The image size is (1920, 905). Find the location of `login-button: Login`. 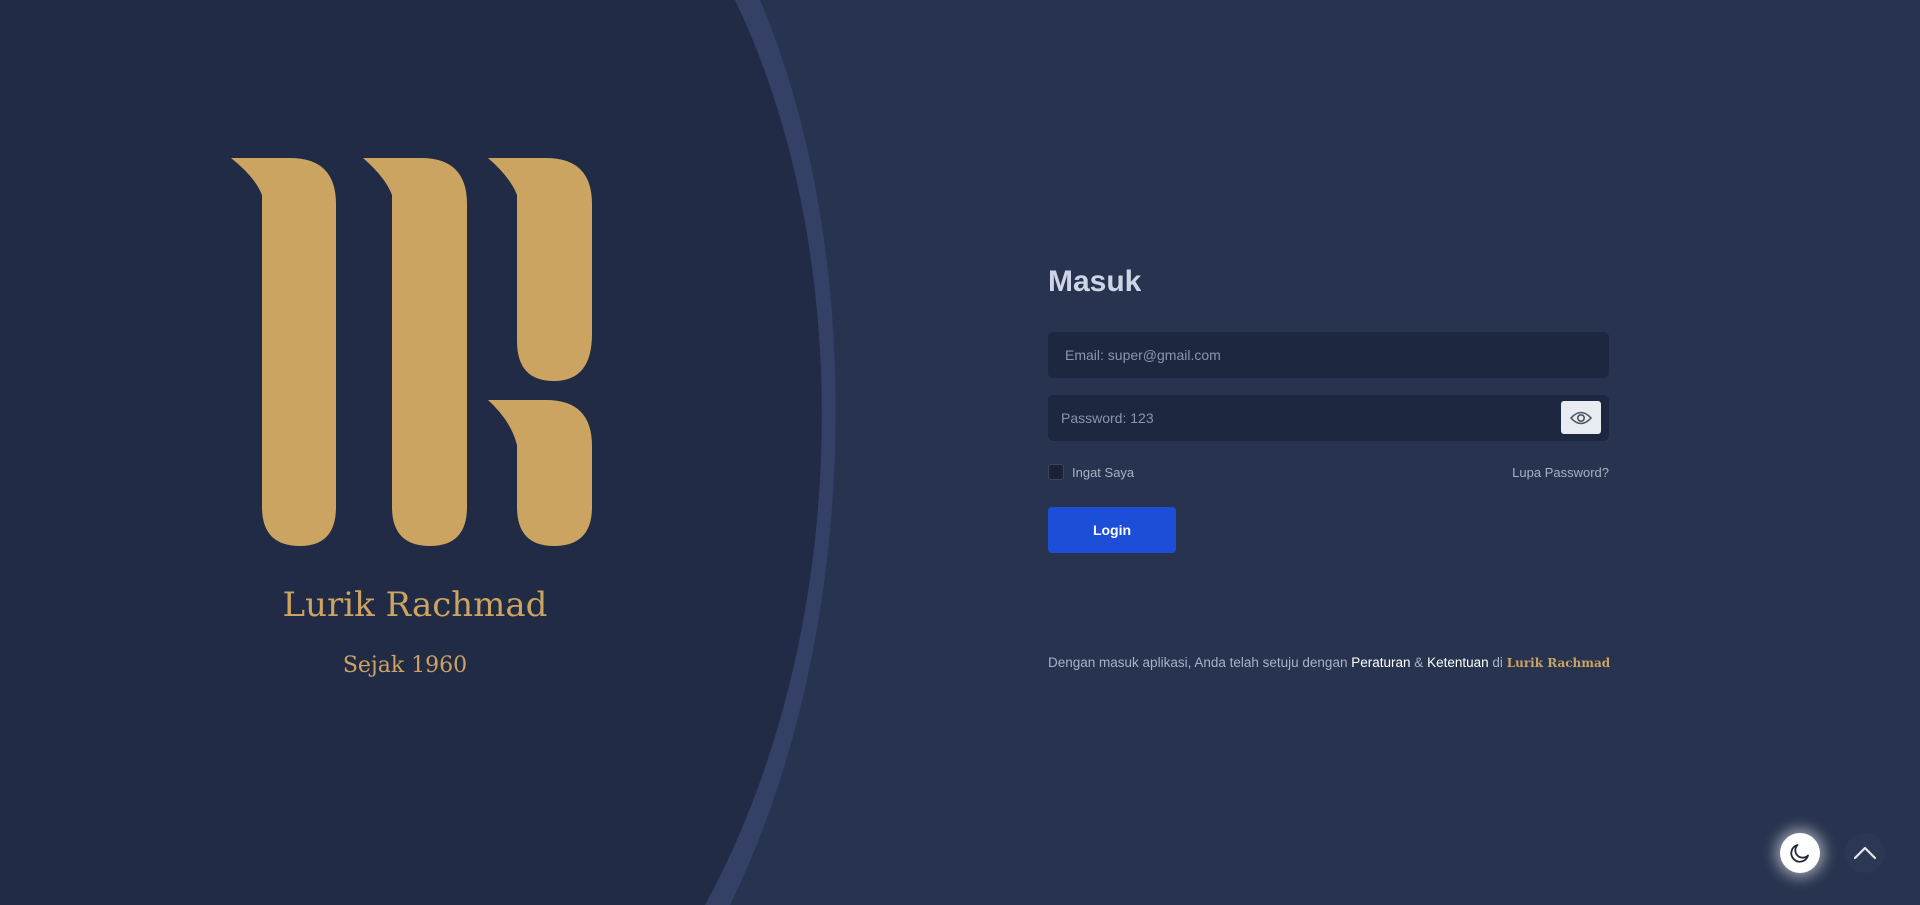

login-button: Login is located at coordinates (1112, 530).